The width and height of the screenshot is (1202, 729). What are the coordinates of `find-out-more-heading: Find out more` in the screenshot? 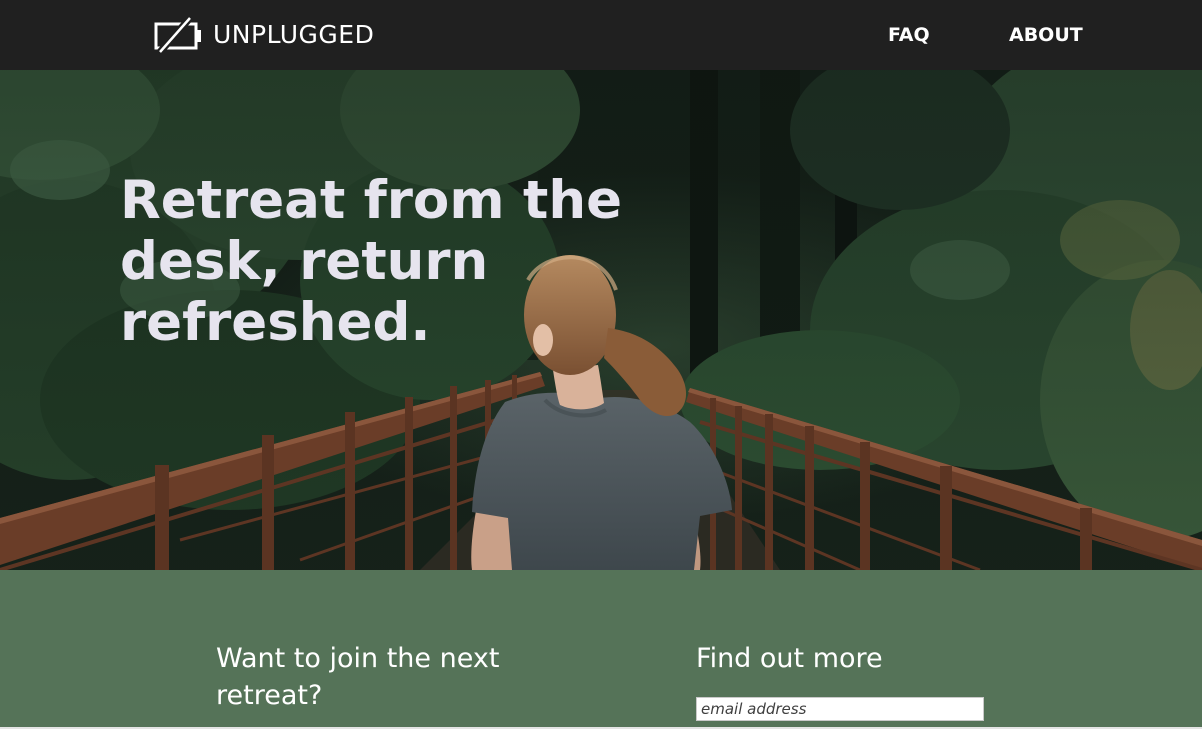 It's located at (789, 658).